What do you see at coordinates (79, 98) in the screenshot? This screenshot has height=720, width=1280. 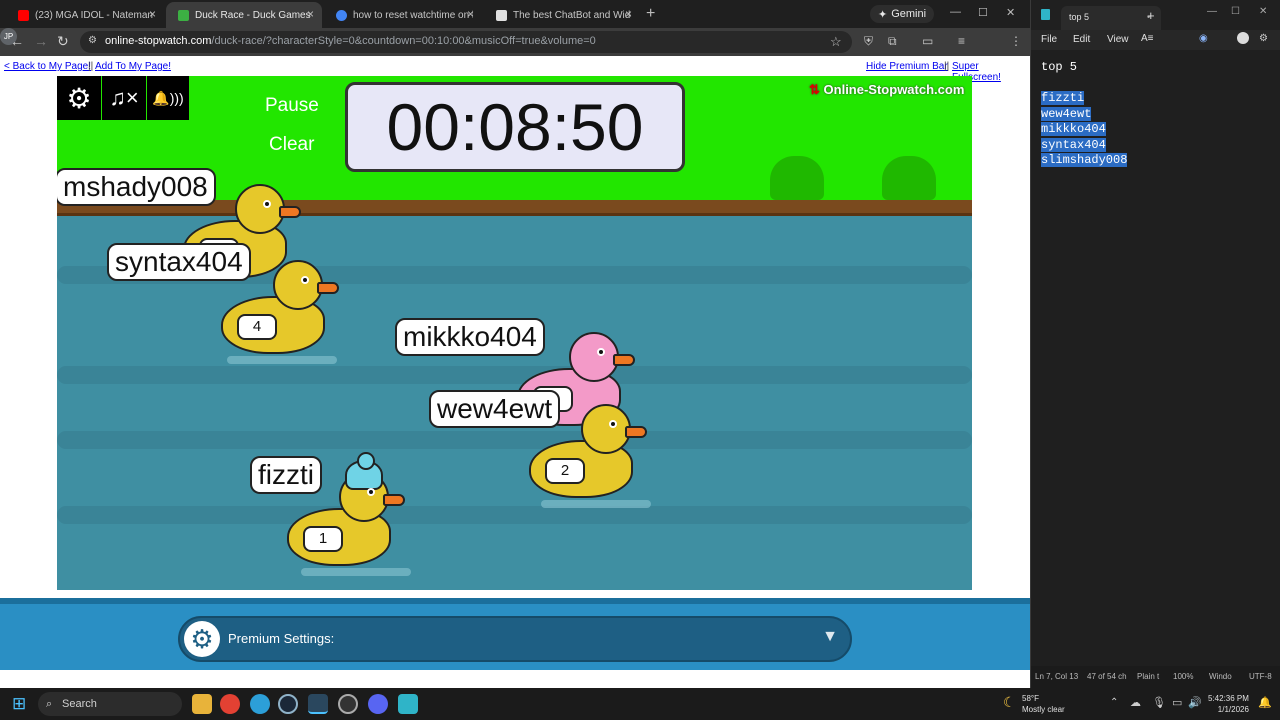 I see `settings-button: ⚙` at bounding box center [79, 98].